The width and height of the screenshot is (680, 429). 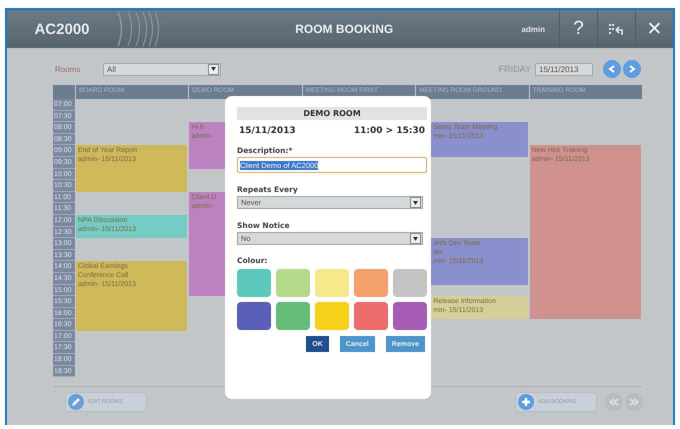 What do you see at coordinates (64, 92) in the screenshot?
I see `header-cell` at bounding box center [64, 92].